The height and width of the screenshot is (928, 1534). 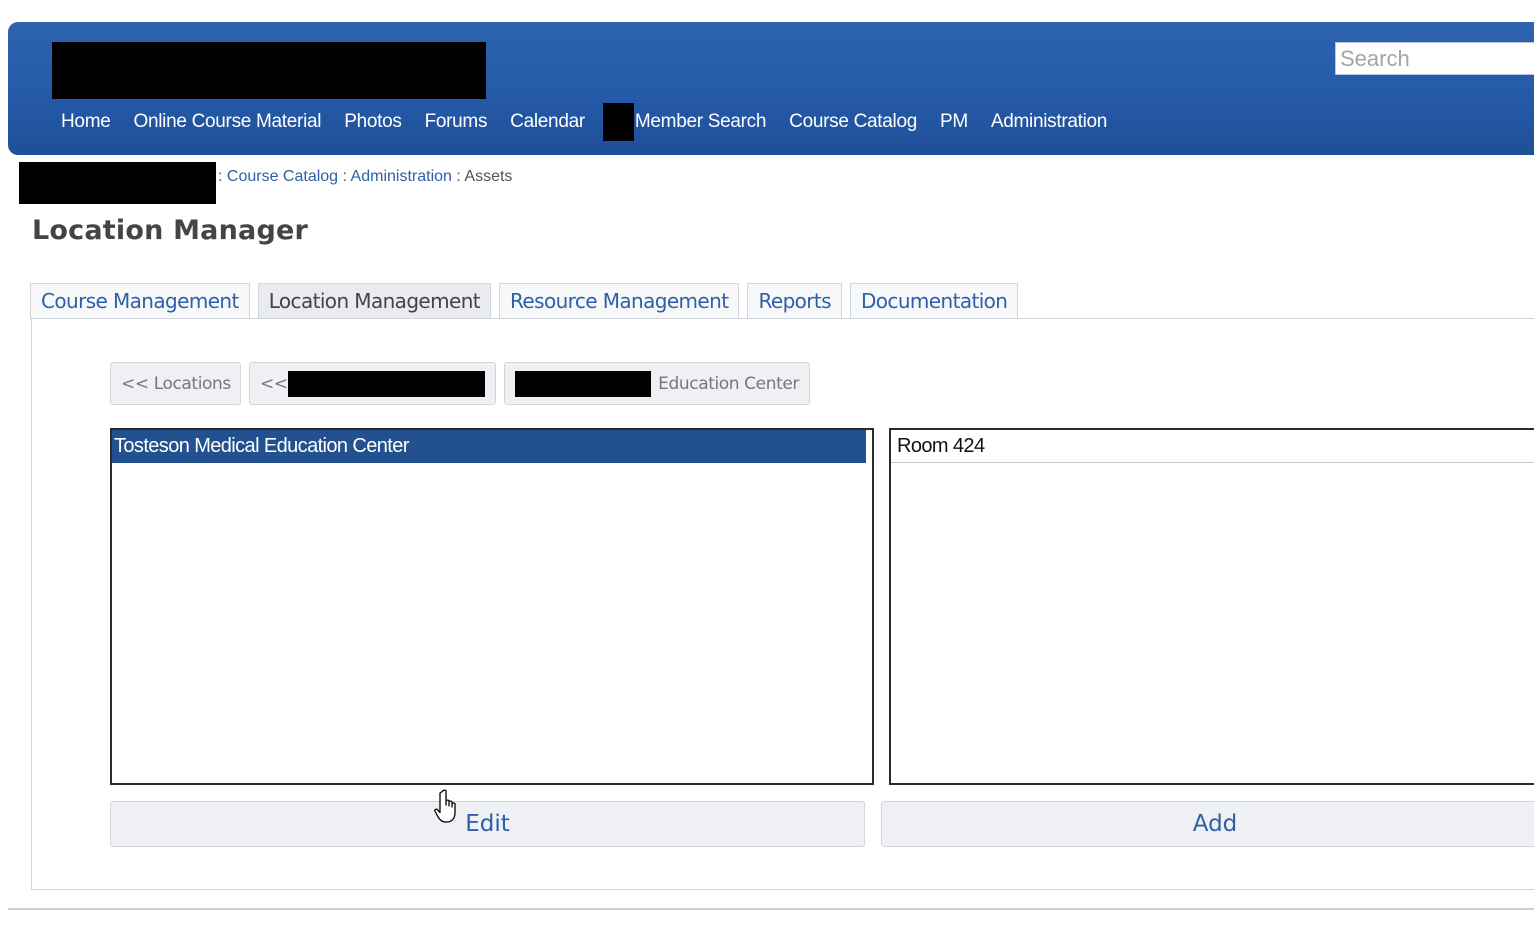 I want to click on list-item: Room 424, so click(x=1212, y=446).